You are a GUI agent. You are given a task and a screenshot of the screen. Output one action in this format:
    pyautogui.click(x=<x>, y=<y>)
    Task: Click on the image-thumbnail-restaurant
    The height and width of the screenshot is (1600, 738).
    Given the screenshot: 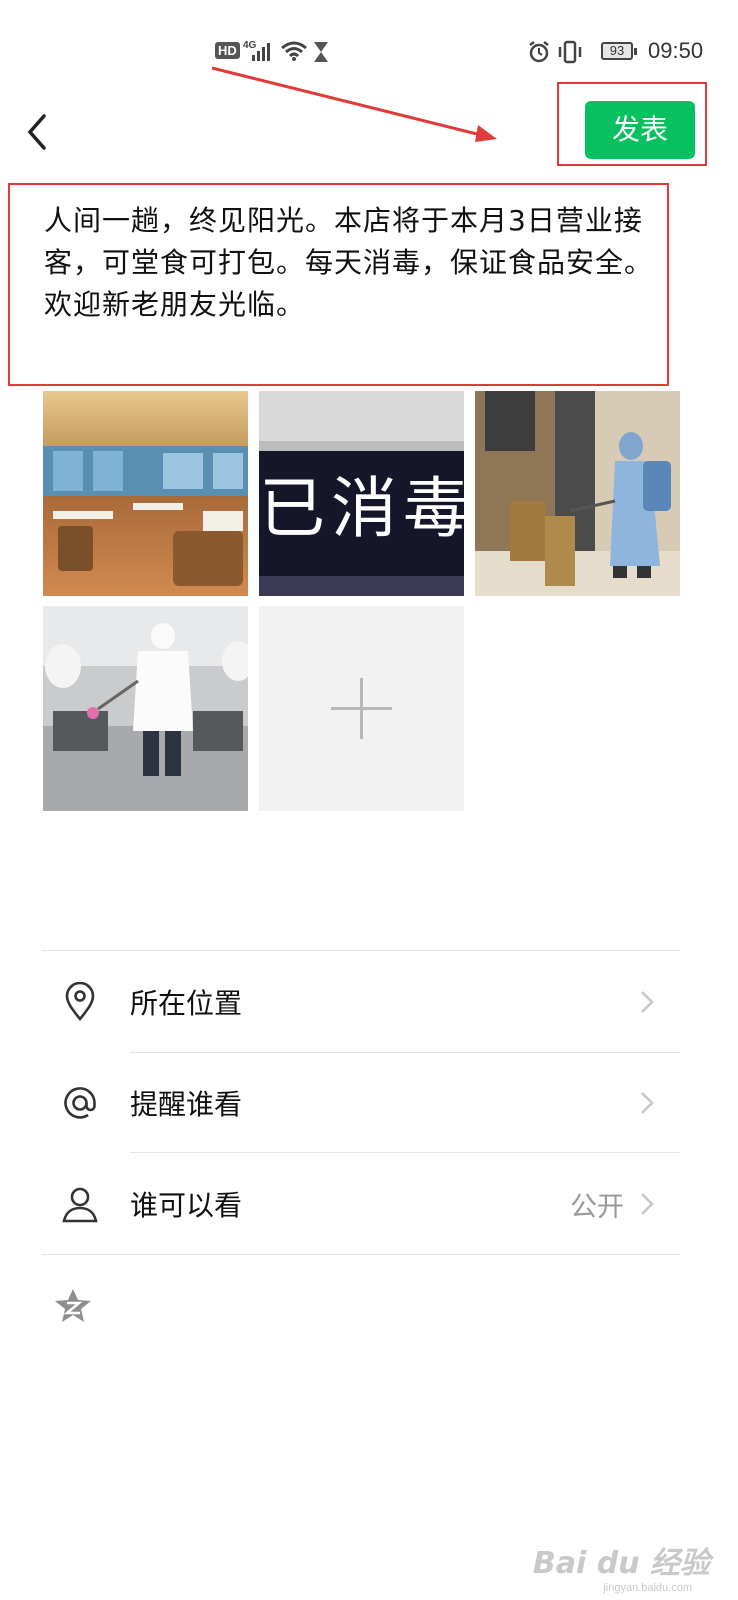 What is the action you would take?
    pyautogui.click(x=145, y=493)
    